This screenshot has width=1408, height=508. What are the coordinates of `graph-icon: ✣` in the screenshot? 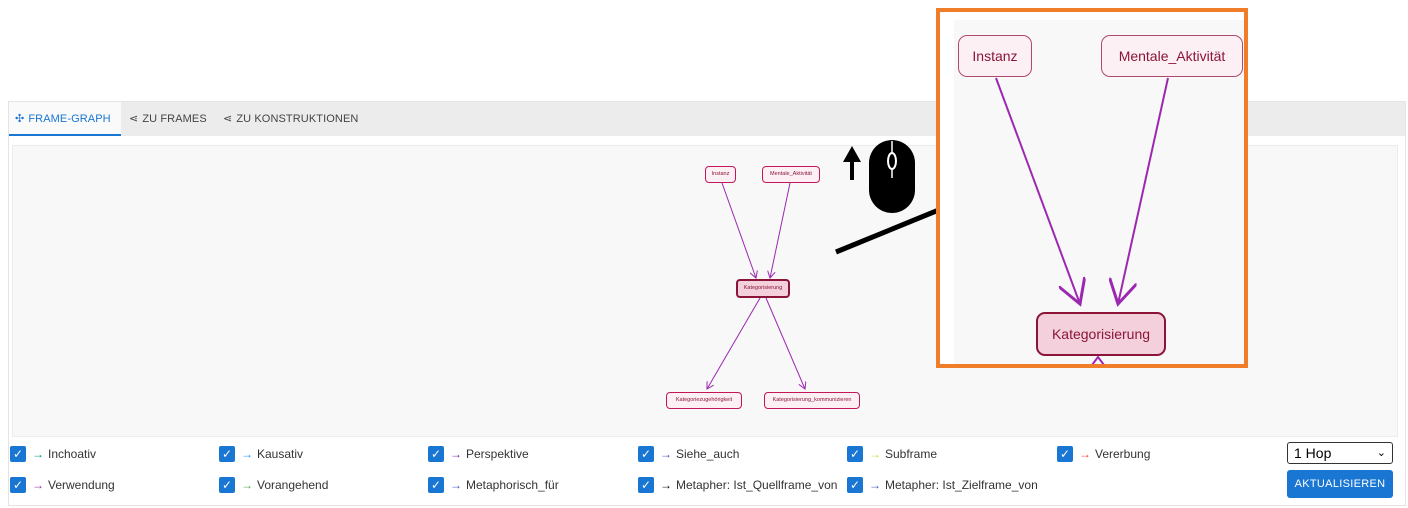 It's located at (20, 119).